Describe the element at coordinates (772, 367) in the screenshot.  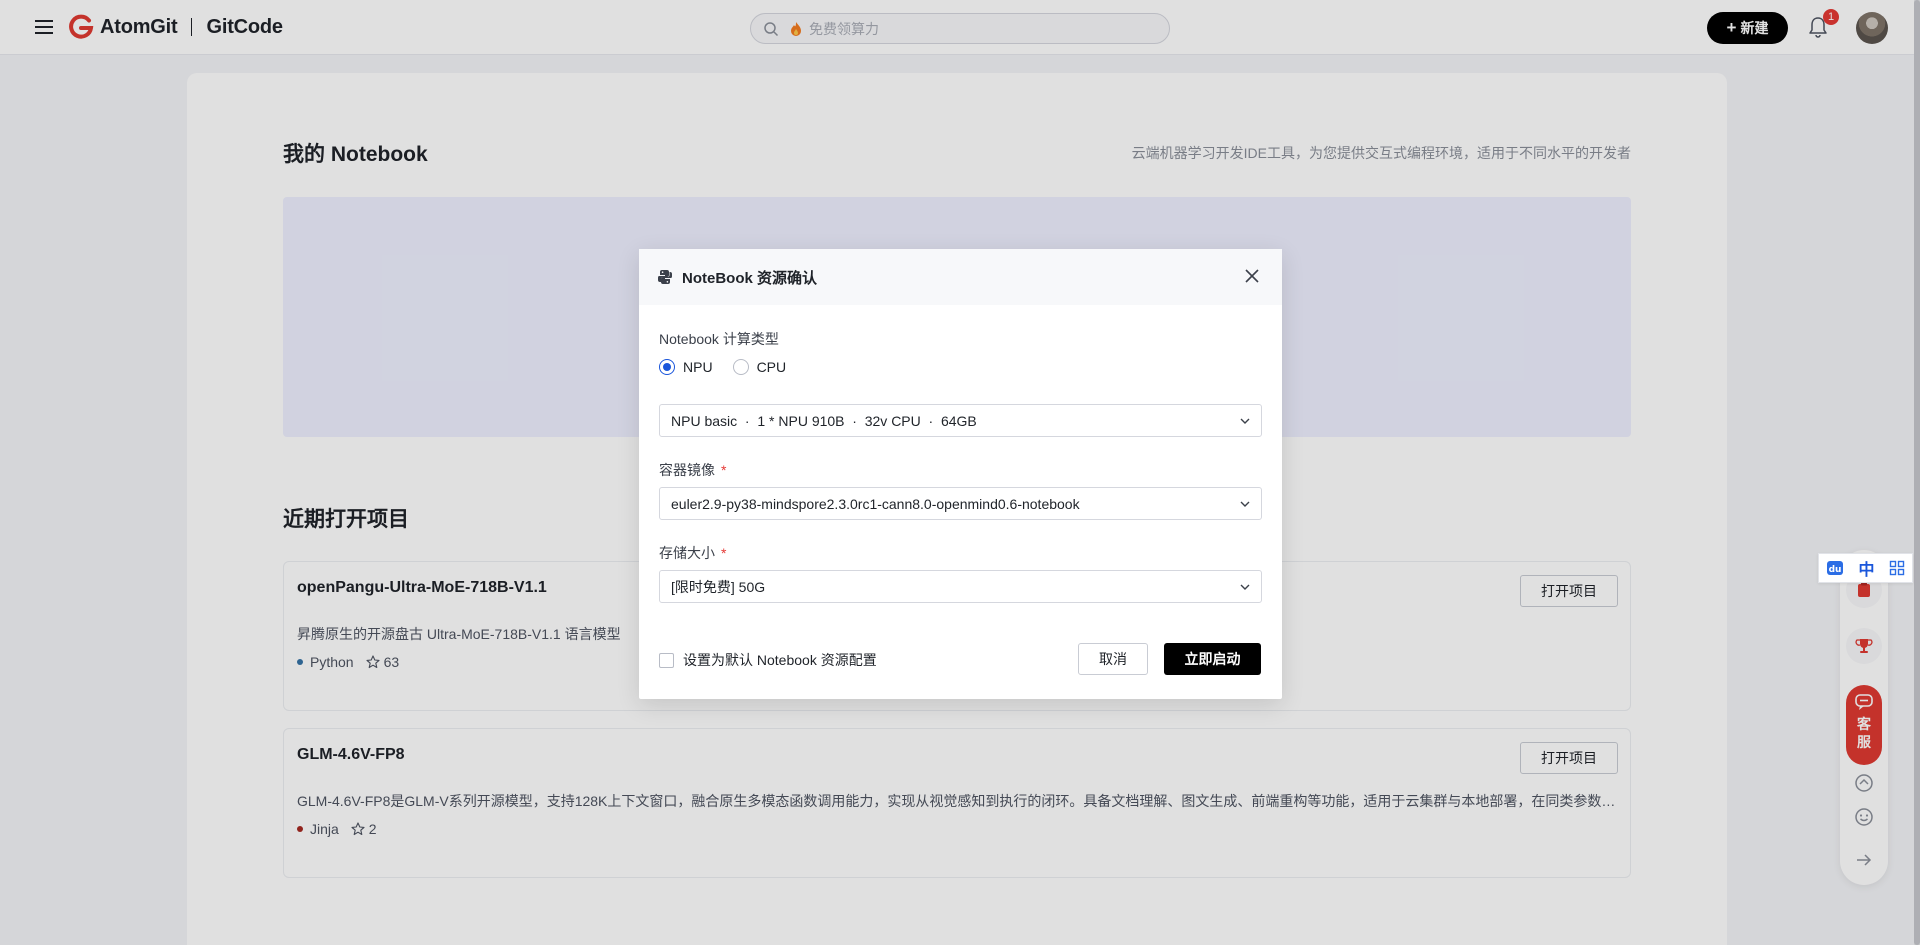
I see `radio-cpu-label: CPU` at that location.